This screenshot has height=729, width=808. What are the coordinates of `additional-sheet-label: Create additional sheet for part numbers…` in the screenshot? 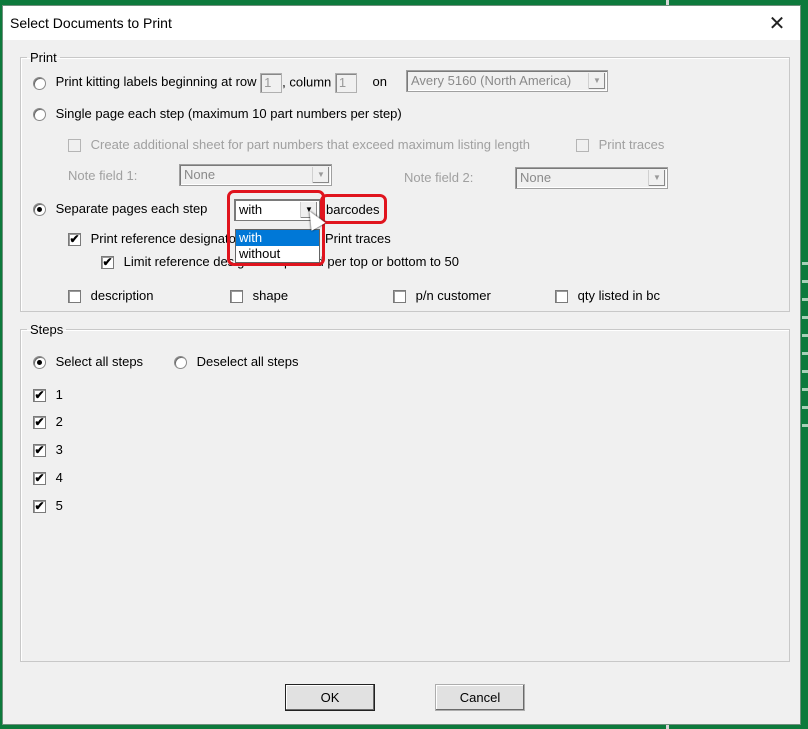 It's located at (310, 144).